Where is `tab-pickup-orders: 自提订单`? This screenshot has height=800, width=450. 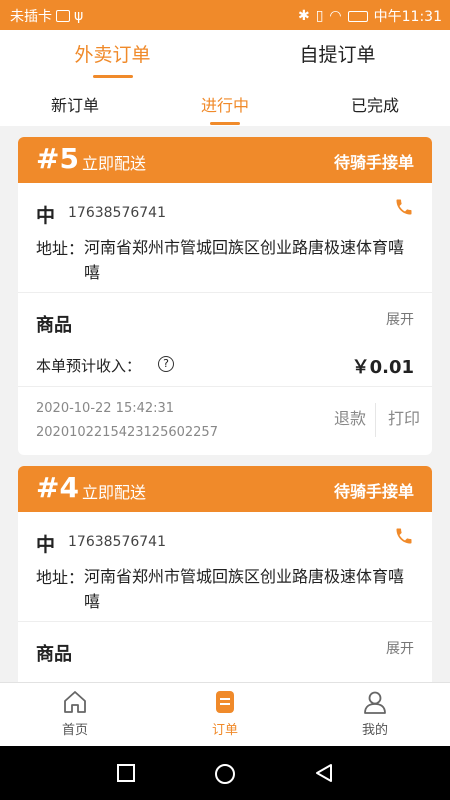 tab-pickup-orders: 自提订单 is located at coordinates (337, 53).